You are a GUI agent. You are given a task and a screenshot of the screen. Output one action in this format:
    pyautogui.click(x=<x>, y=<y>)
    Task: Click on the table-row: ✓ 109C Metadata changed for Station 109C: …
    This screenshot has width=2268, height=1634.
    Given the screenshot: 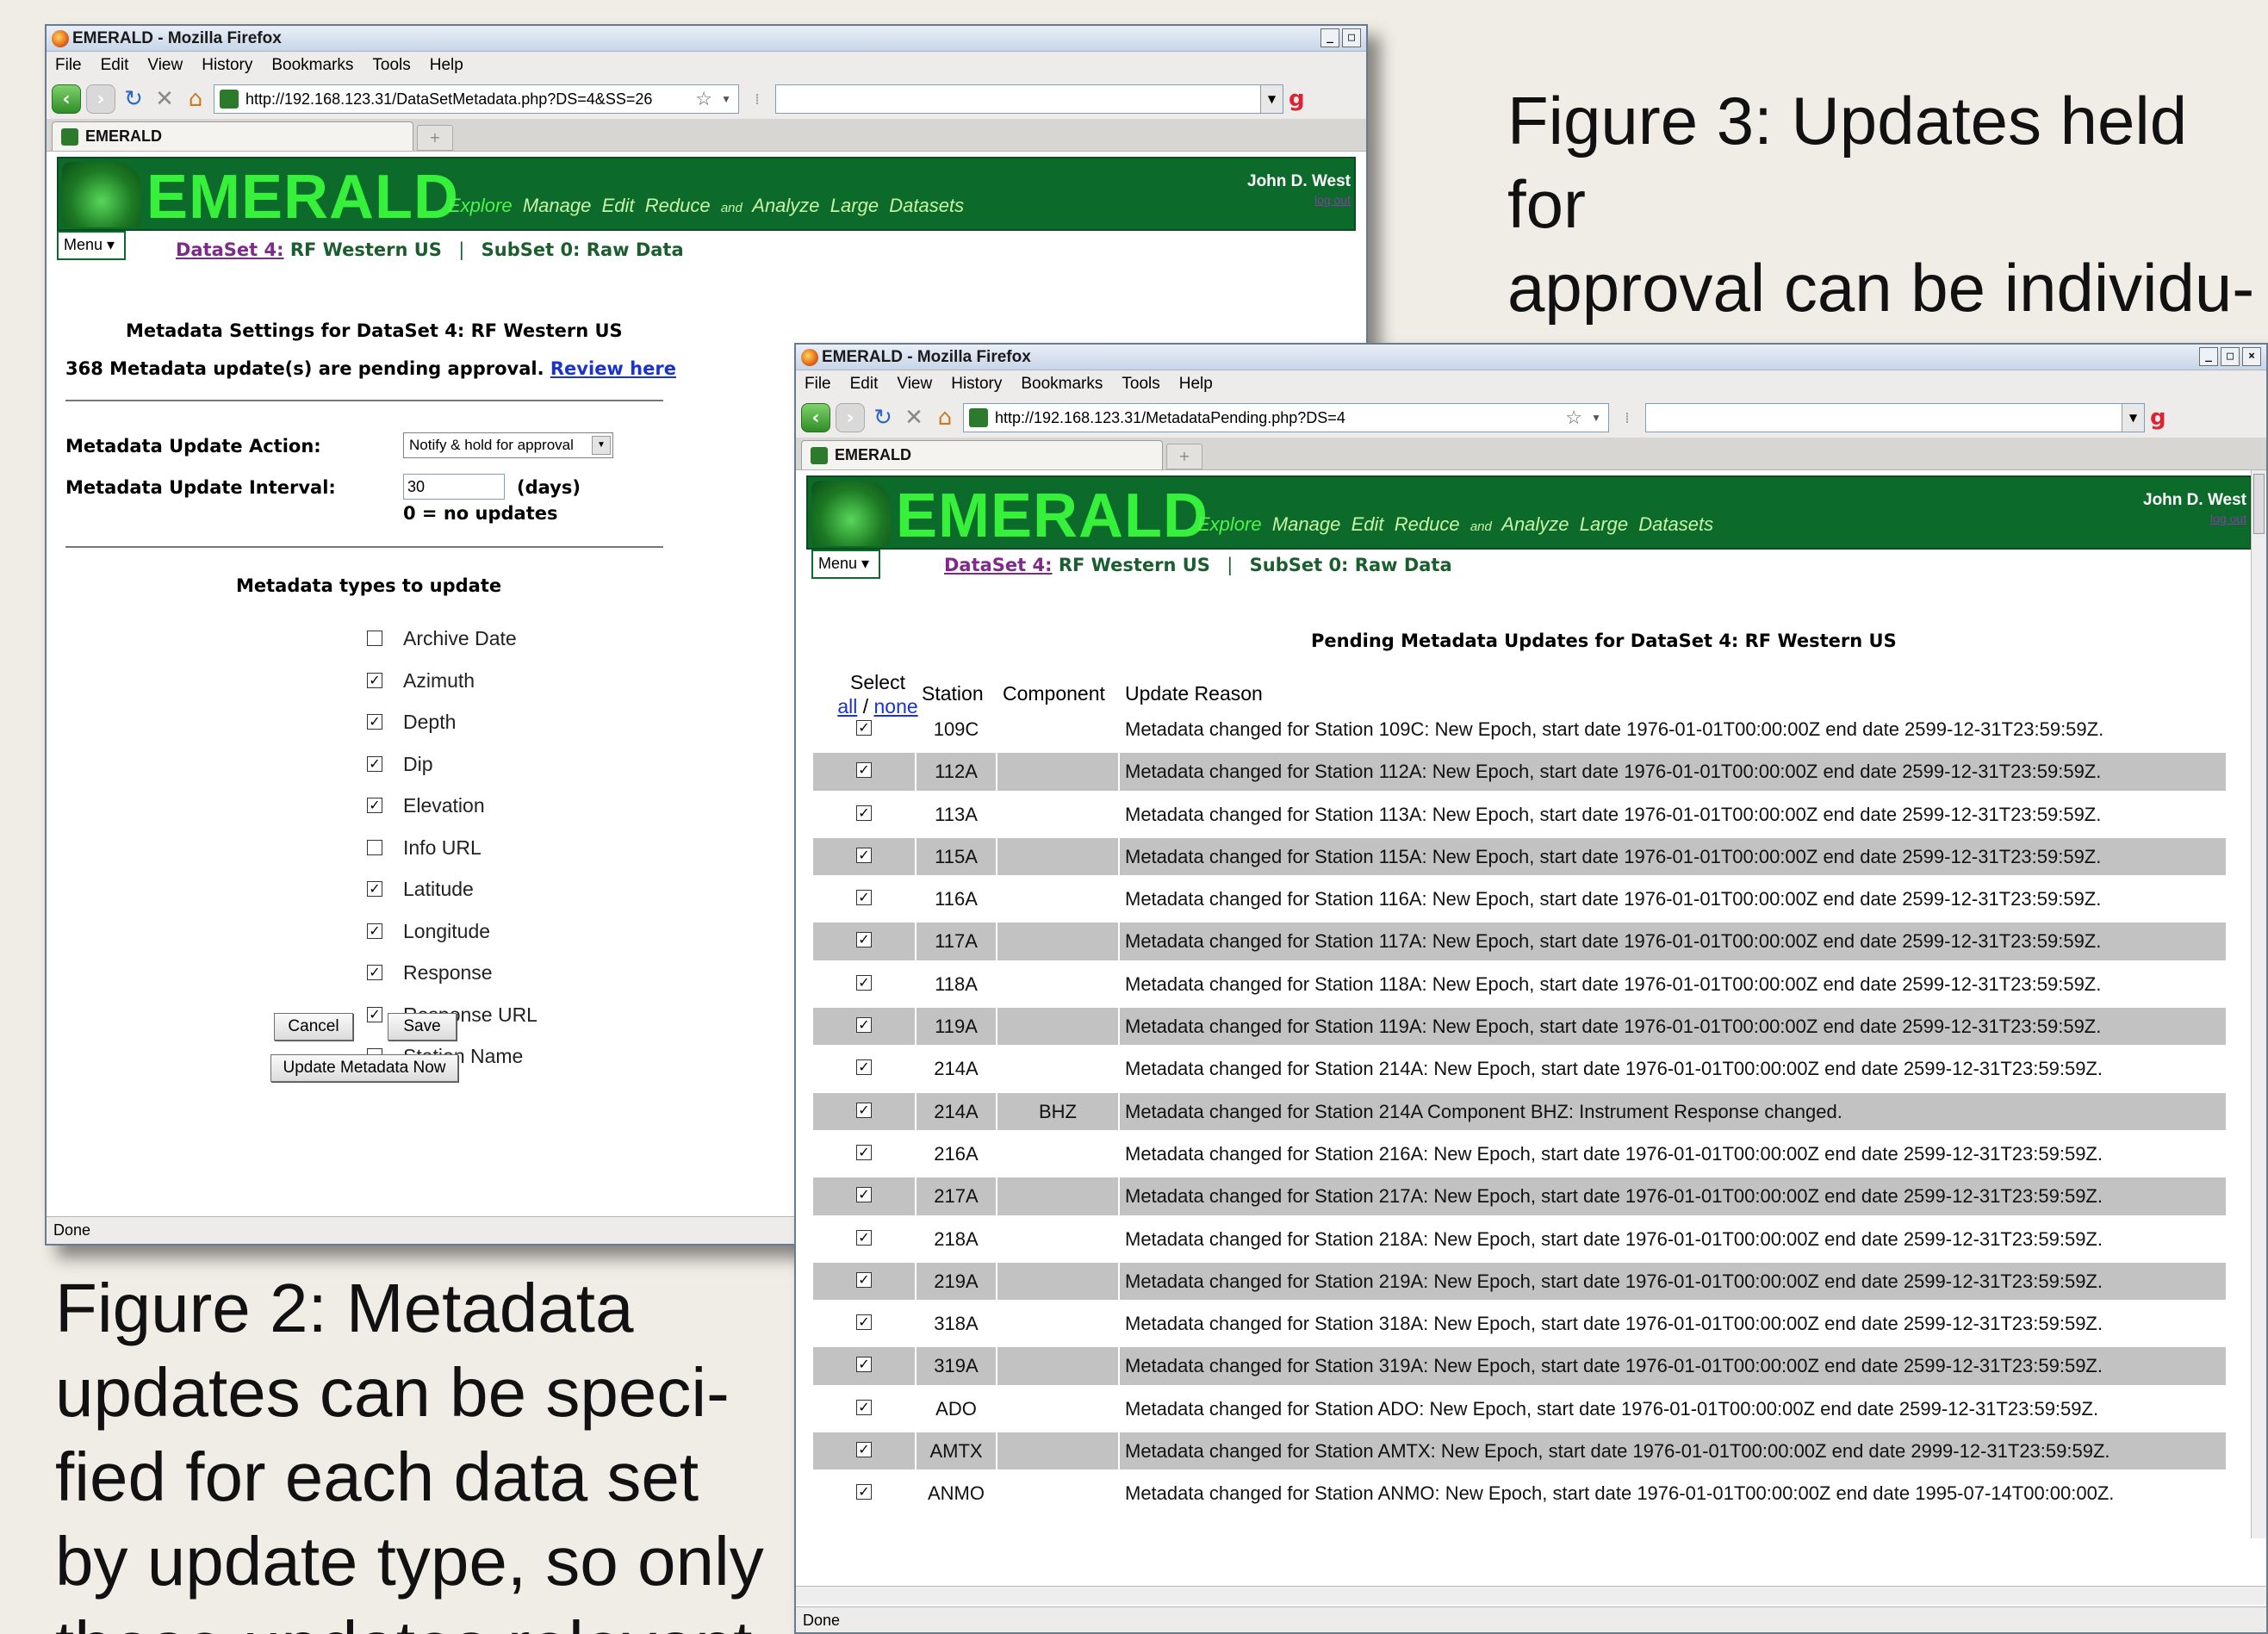 What is the action you would take?
    pyautogui.click(x=1519, y=729)
    